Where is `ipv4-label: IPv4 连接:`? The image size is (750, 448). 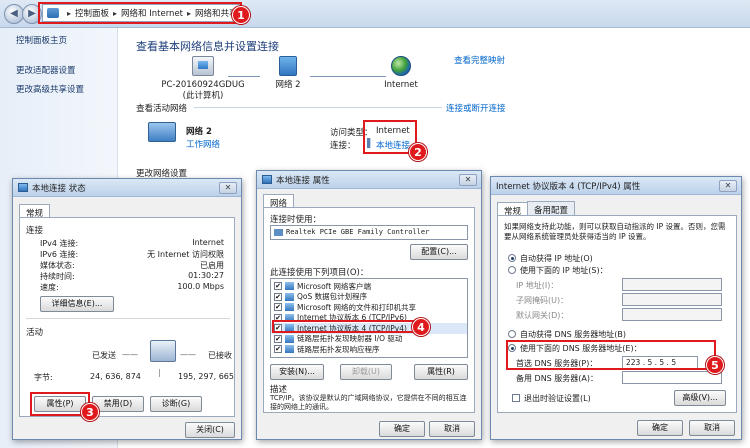
ipv4-label: IPv4 连接: is located at coordinates (59, 243).